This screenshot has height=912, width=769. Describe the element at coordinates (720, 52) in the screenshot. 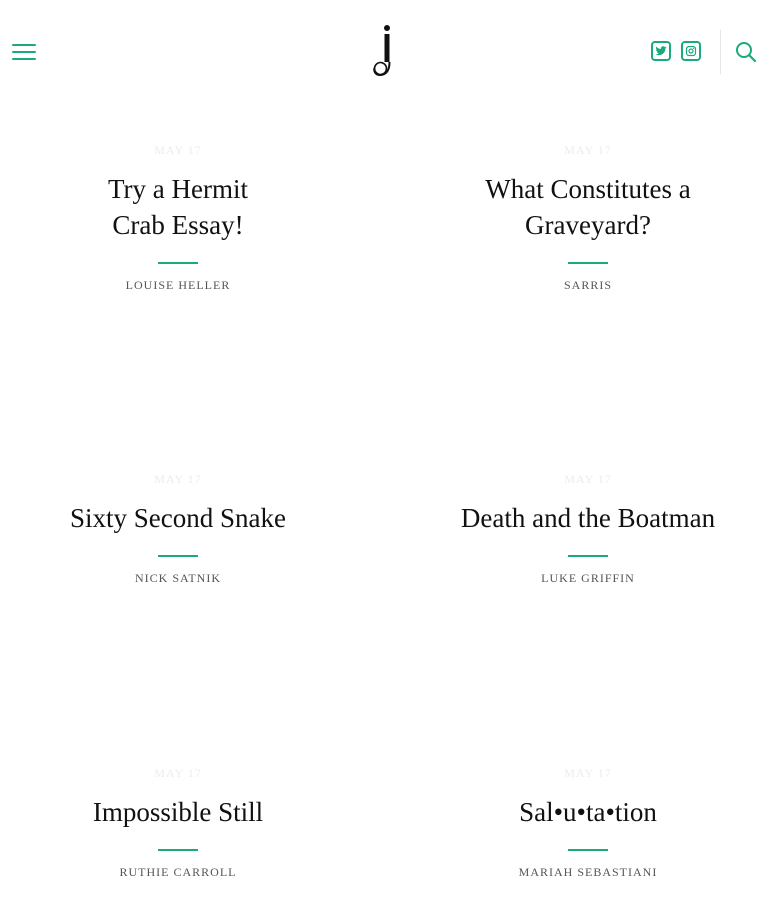

I see `header-divider` at that location.